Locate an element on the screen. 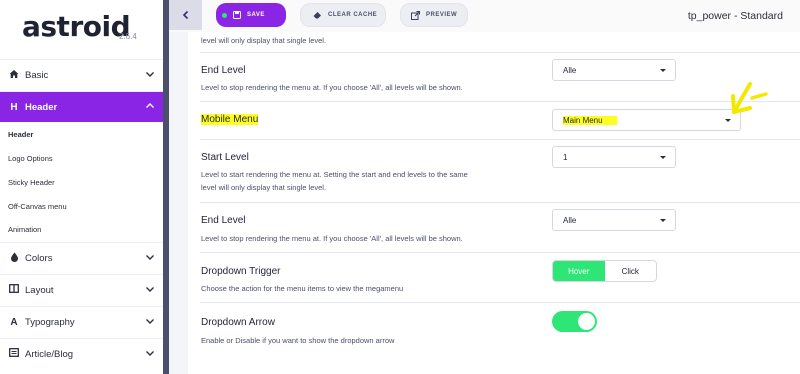  sidebar-item-header: H Header is located at coordinates (81, 106).